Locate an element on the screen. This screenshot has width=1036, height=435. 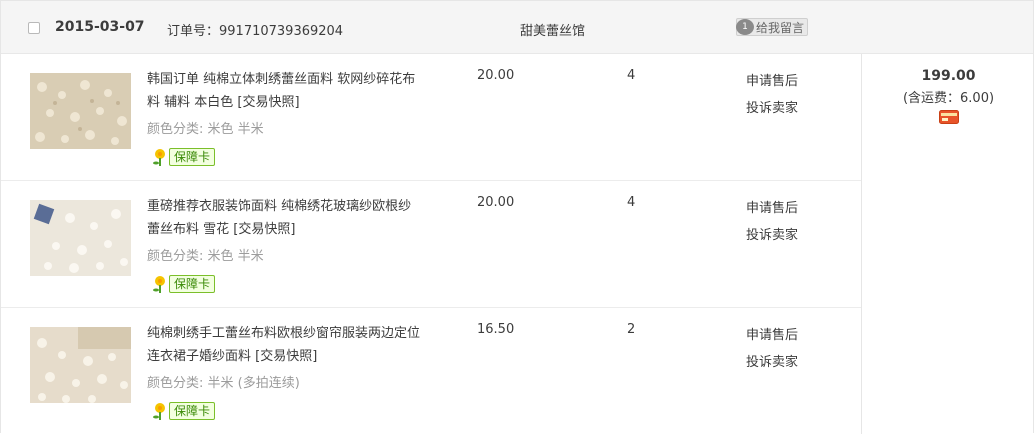
order-total-cell: 199.00 (含运费：6.00) is located at coordinates (948, 91).